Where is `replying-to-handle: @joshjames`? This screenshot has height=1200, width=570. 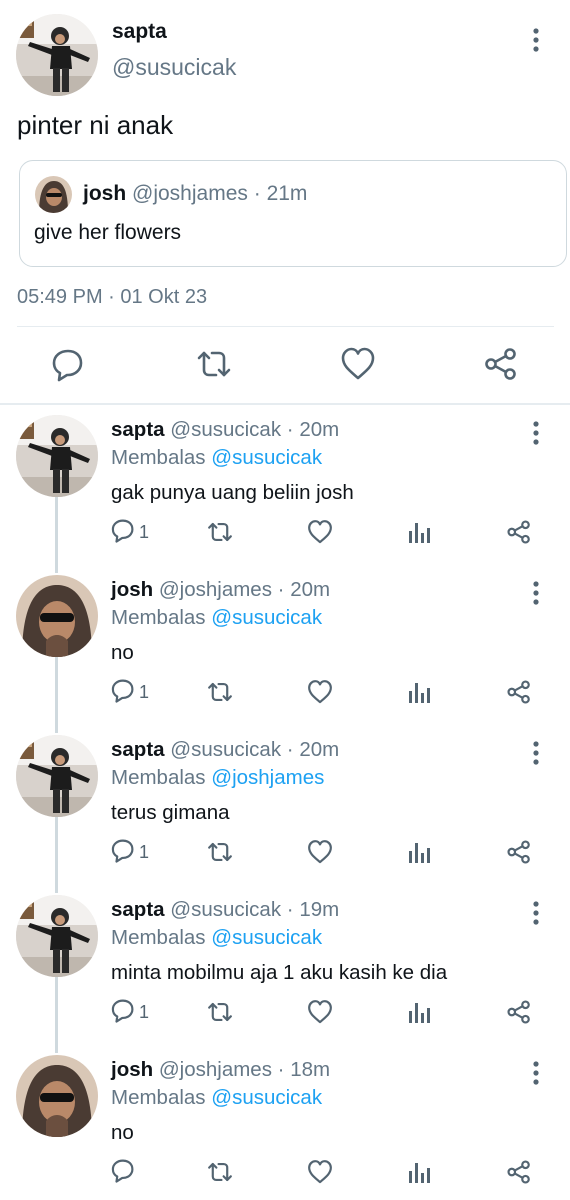
replying-to-handle: @joshjames is located at coordinates (267, 777).